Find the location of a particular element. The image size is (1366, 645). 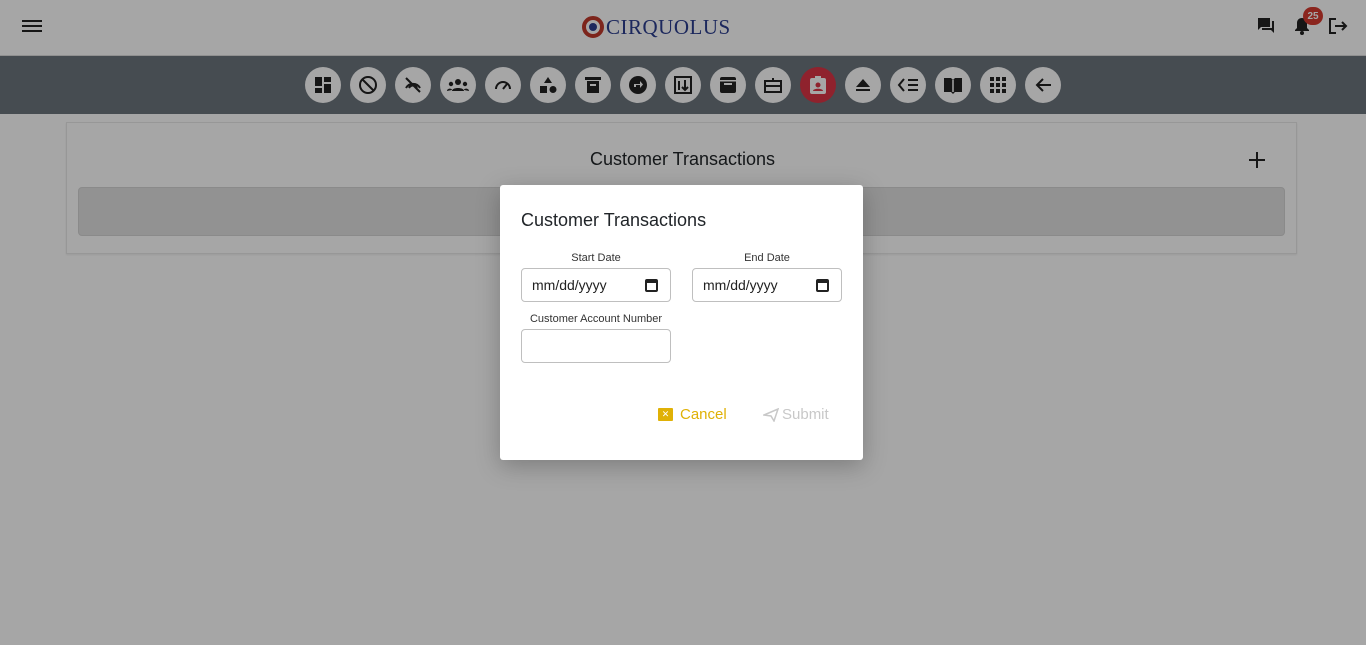

dialog-title: Customer Transactions is located at coordinates (614, 220).